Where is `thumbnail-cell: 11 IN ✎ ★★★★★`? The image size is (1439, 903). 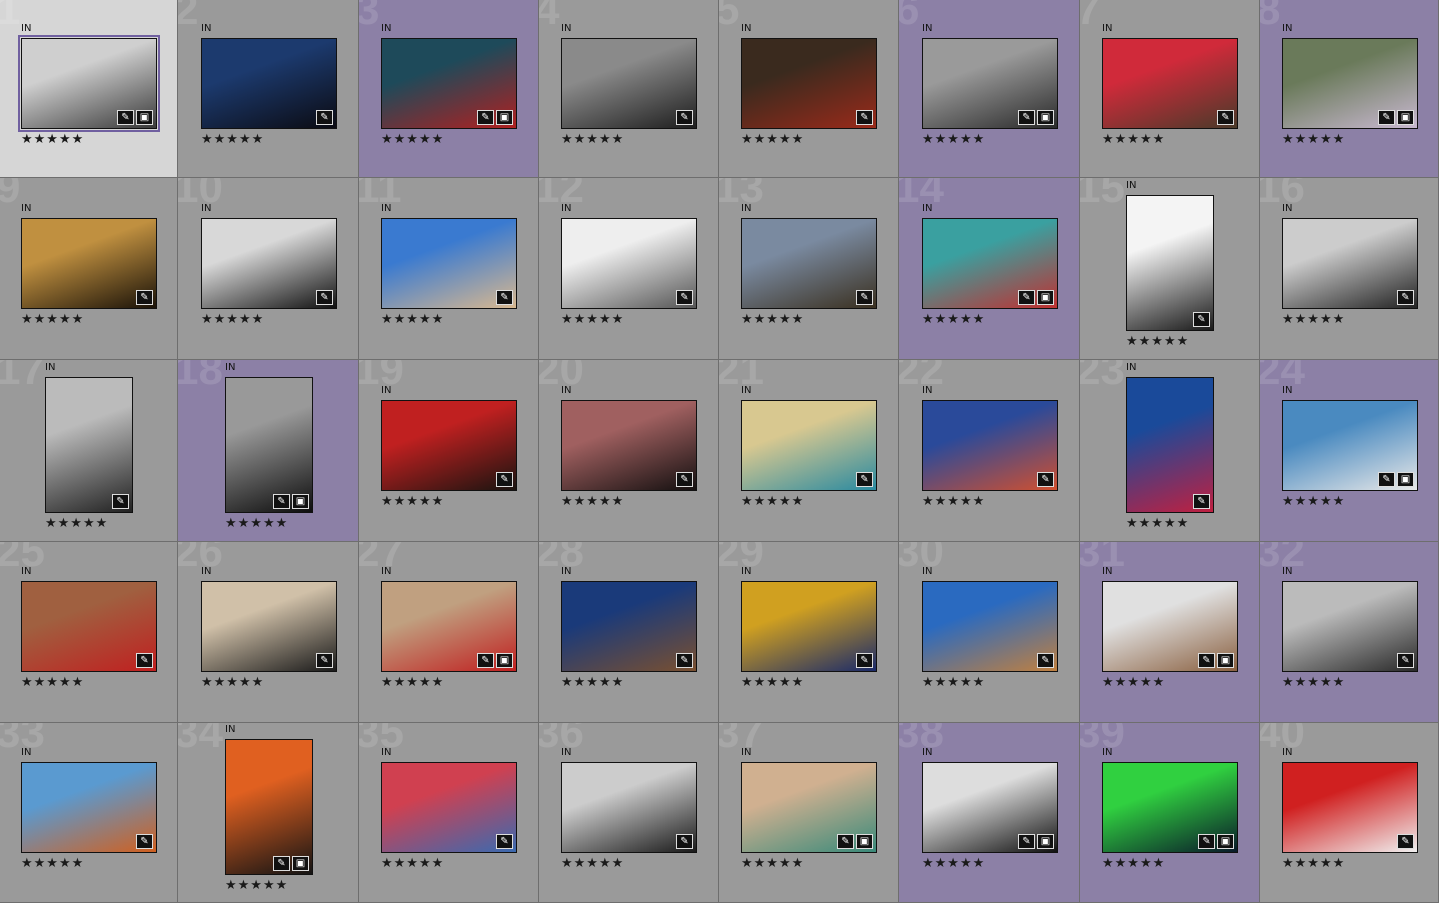 thumbnail-cell: 11 IN ✎ ★★★★★ is located at coordinates (449, 269).